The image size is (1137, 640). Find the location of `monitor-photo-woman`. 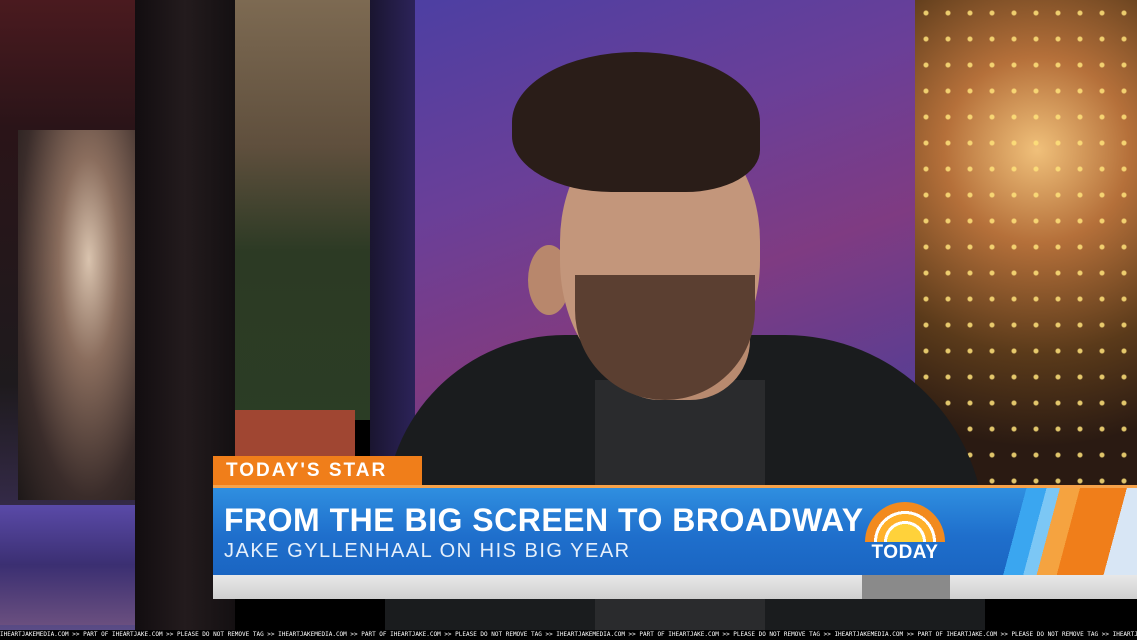

monitor-photo-woman is located at coordinates (77, 315).